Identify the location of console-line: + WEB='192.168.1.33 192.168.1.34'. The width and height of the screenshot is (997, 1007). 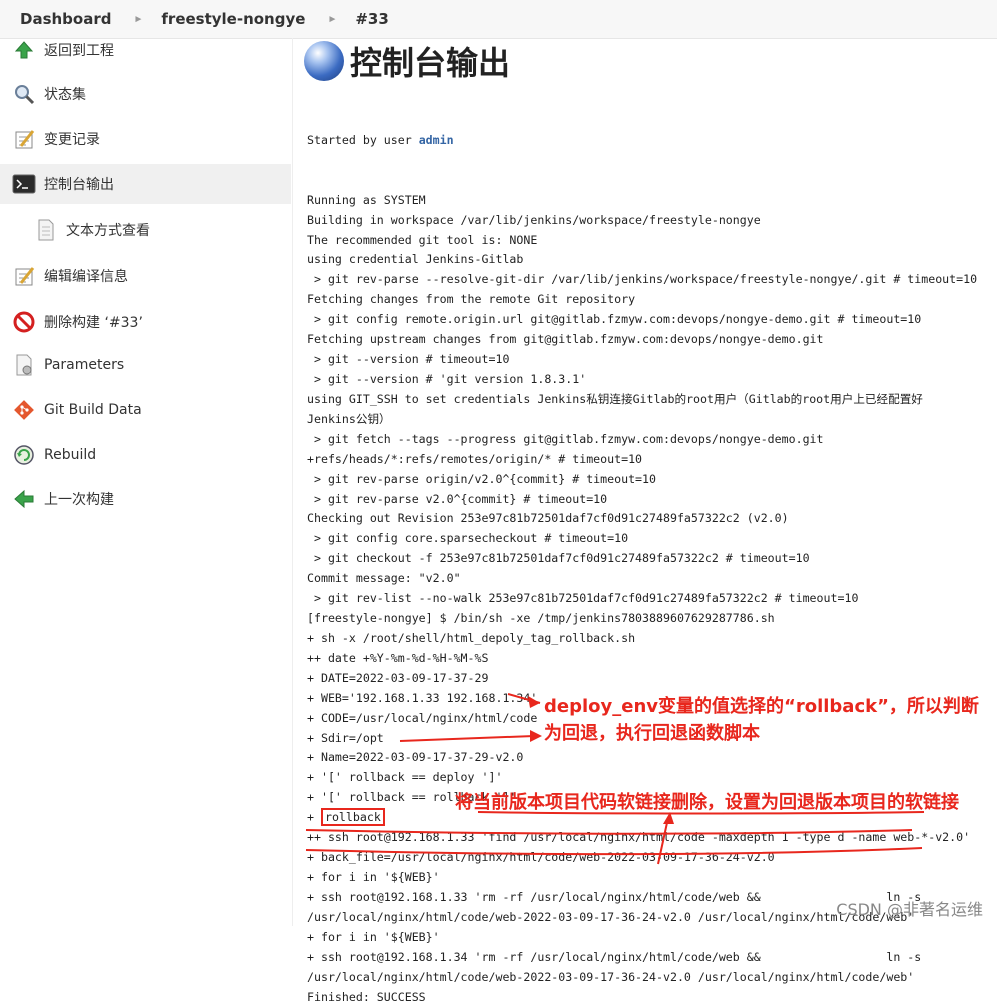
(652, 699).